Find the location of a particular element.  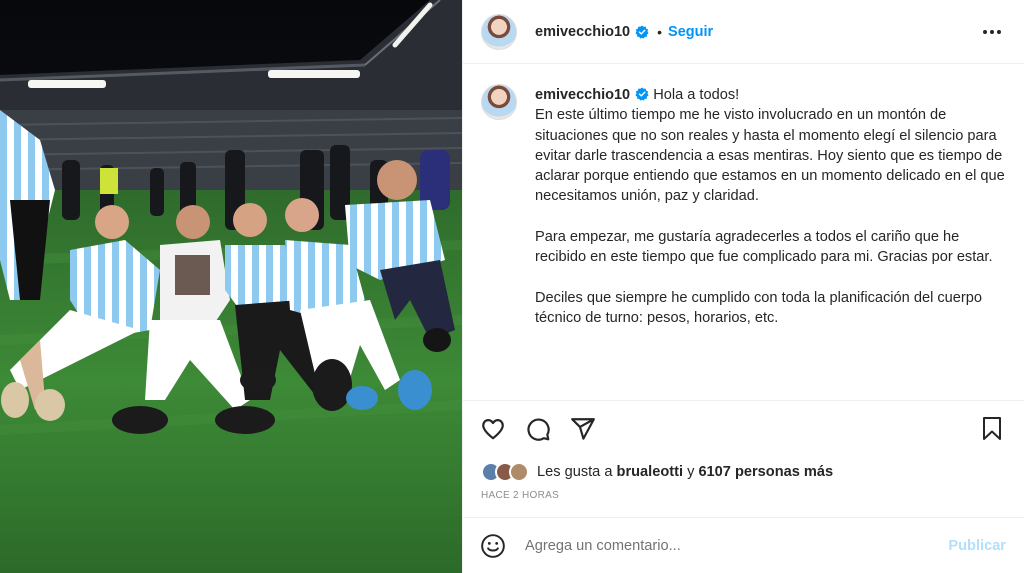

publish-button: Publicar is located at coordinates (977, 546).